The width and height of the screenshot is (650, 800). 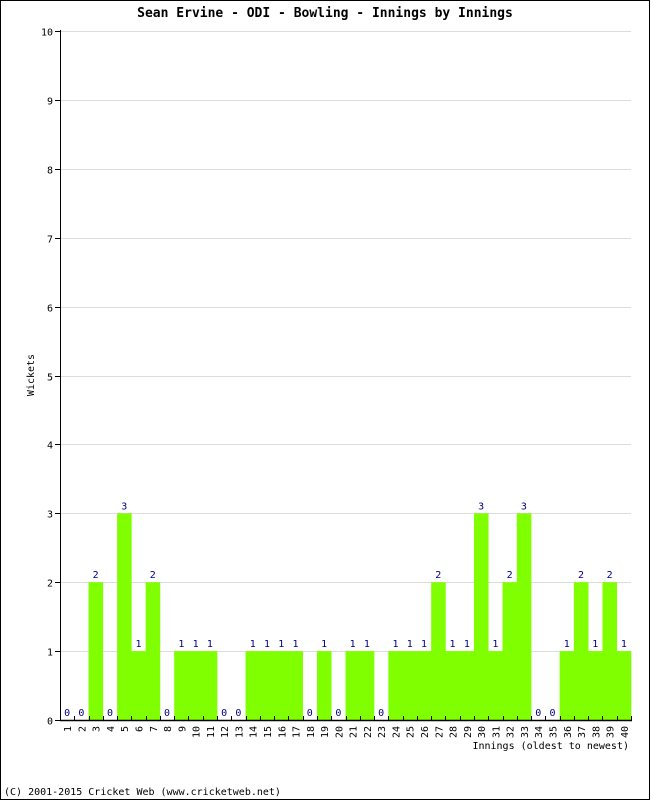 I want to click on y-tick-label: 3, so click(x=50, y=515).